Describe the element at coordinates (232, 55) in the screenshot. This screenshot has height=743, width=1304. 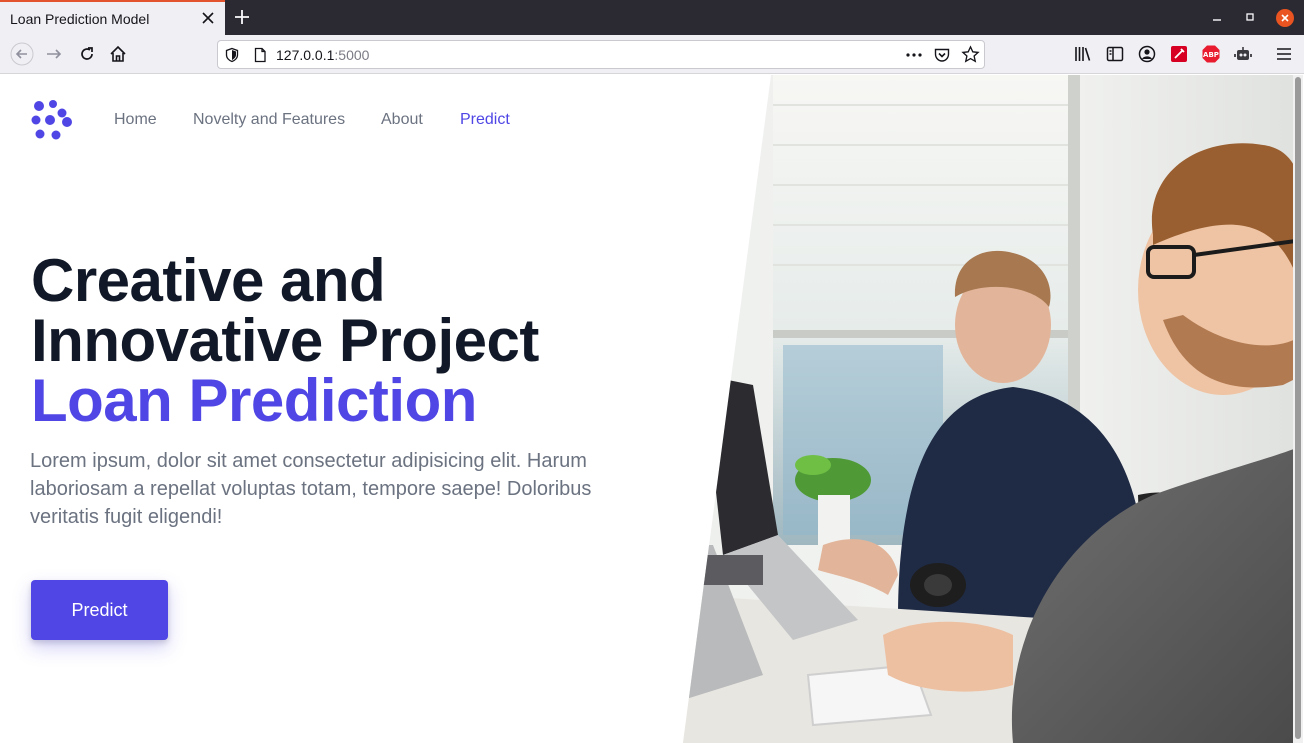
I see `shield-icon` at that location.